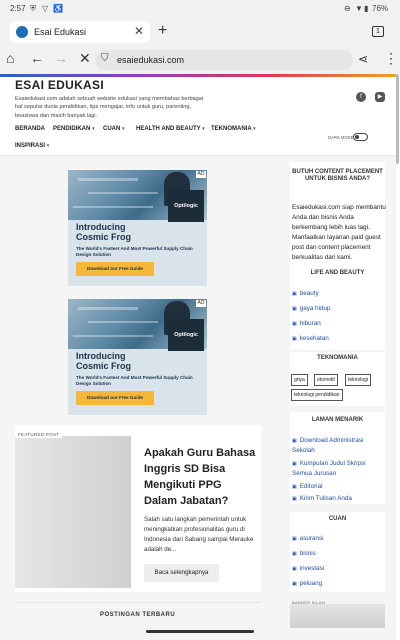  What do you see at coordinates (114, 129) in the screenshot?
I see `nav-cuan: CUAN ▾` at bounding box center [114, 129].